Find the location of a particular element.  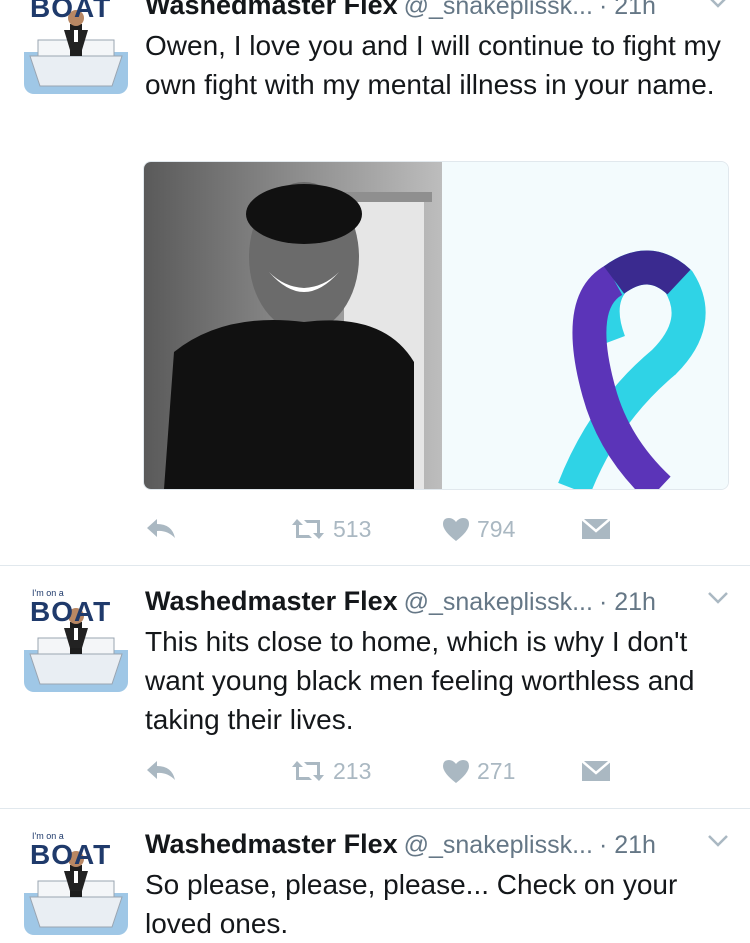

tweet-actions: 513 794 is located at coordinates (380, 529).